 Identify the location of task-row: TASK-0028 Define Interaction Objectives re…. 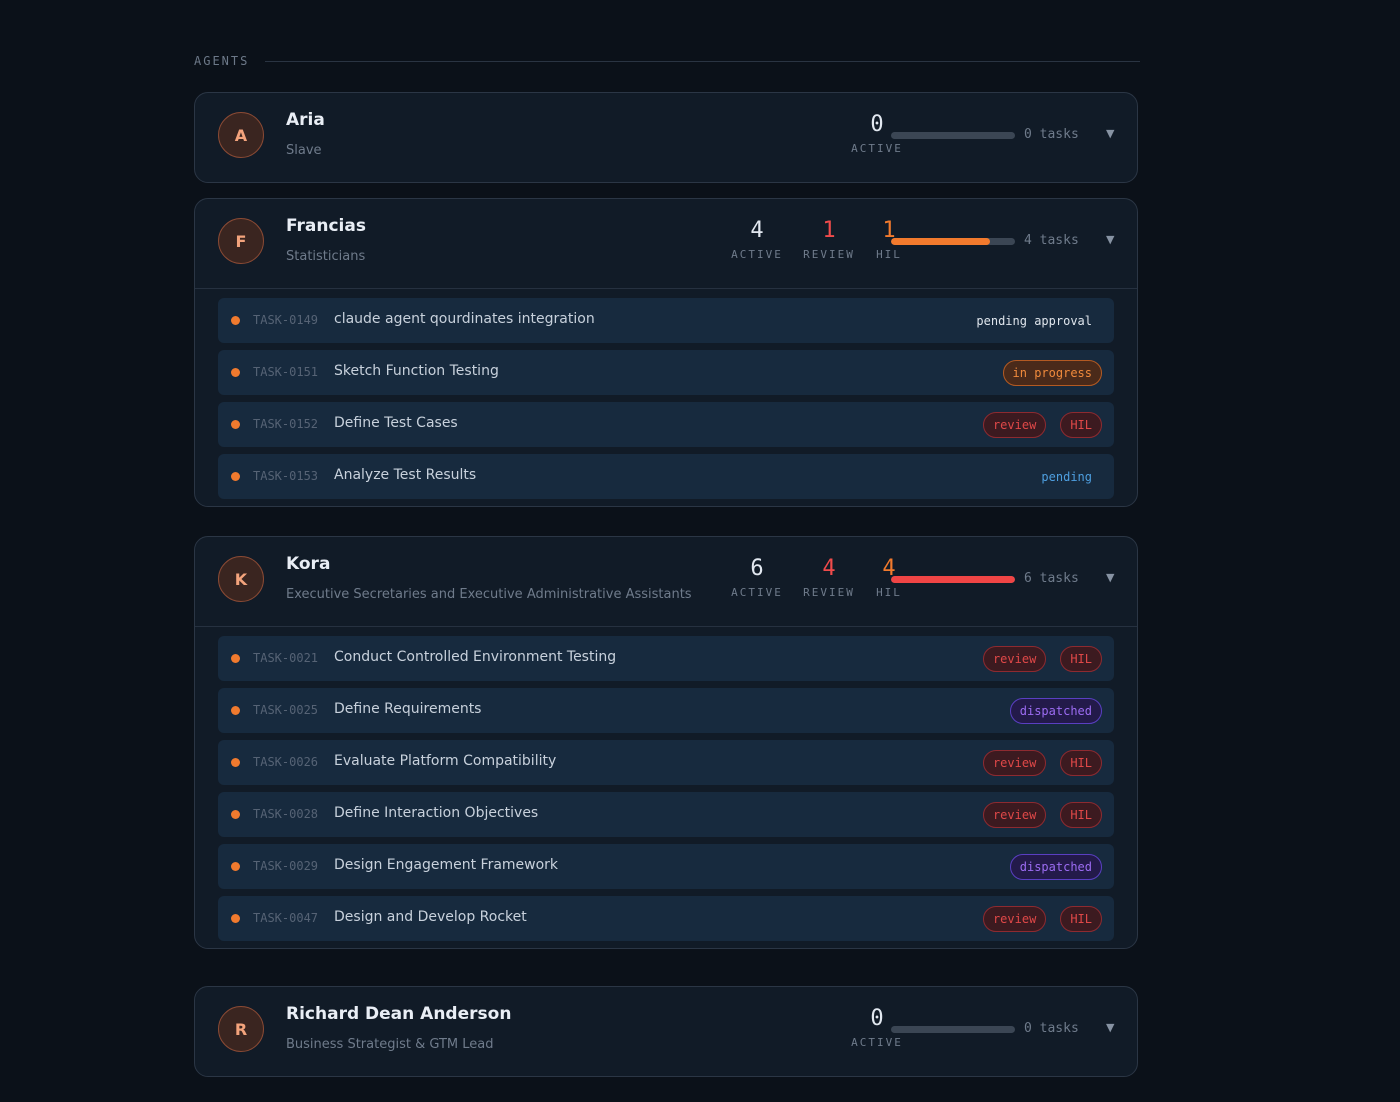
(666, 814).